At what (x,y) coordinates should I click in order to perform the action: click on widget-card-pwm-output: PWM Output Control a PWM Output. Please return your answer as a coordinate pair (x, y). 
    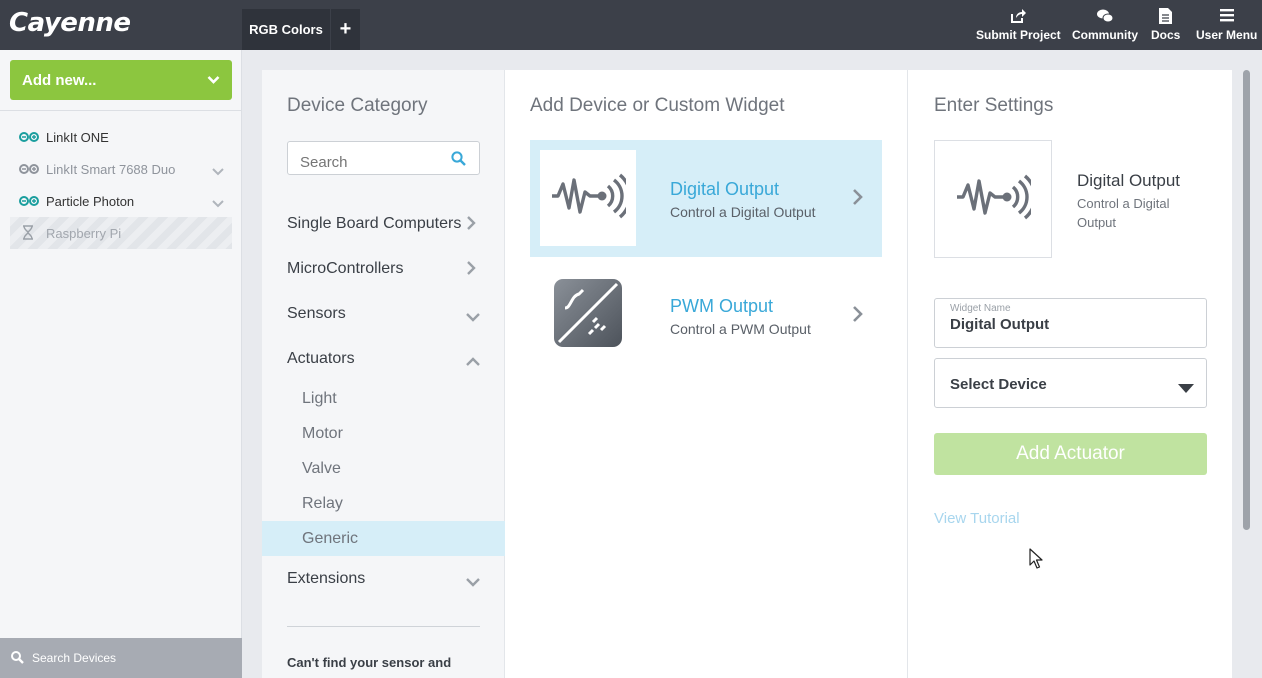
    Looking at the image, I should click on (706, 315).